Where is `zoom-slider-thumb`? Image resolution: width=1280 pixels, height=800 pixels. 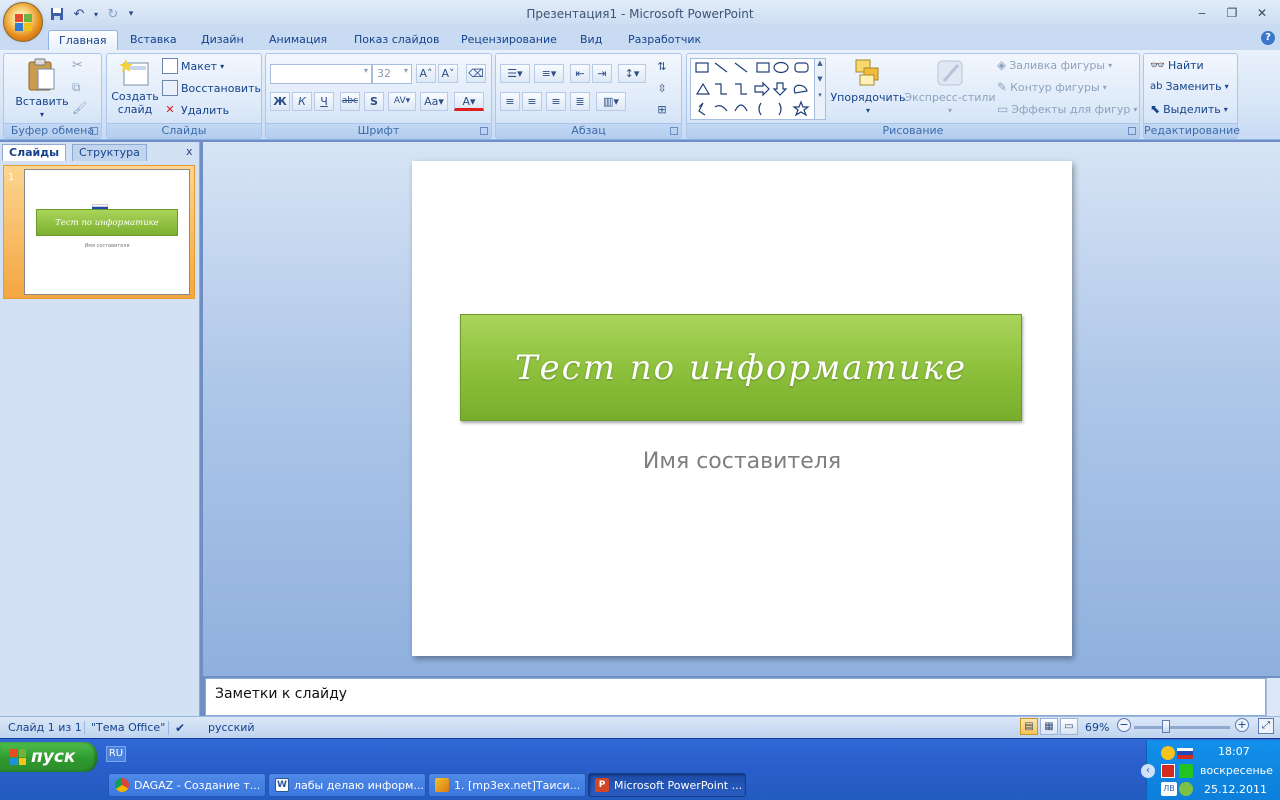
zoom-slider-thumb is located at coordinates (1166, 726).